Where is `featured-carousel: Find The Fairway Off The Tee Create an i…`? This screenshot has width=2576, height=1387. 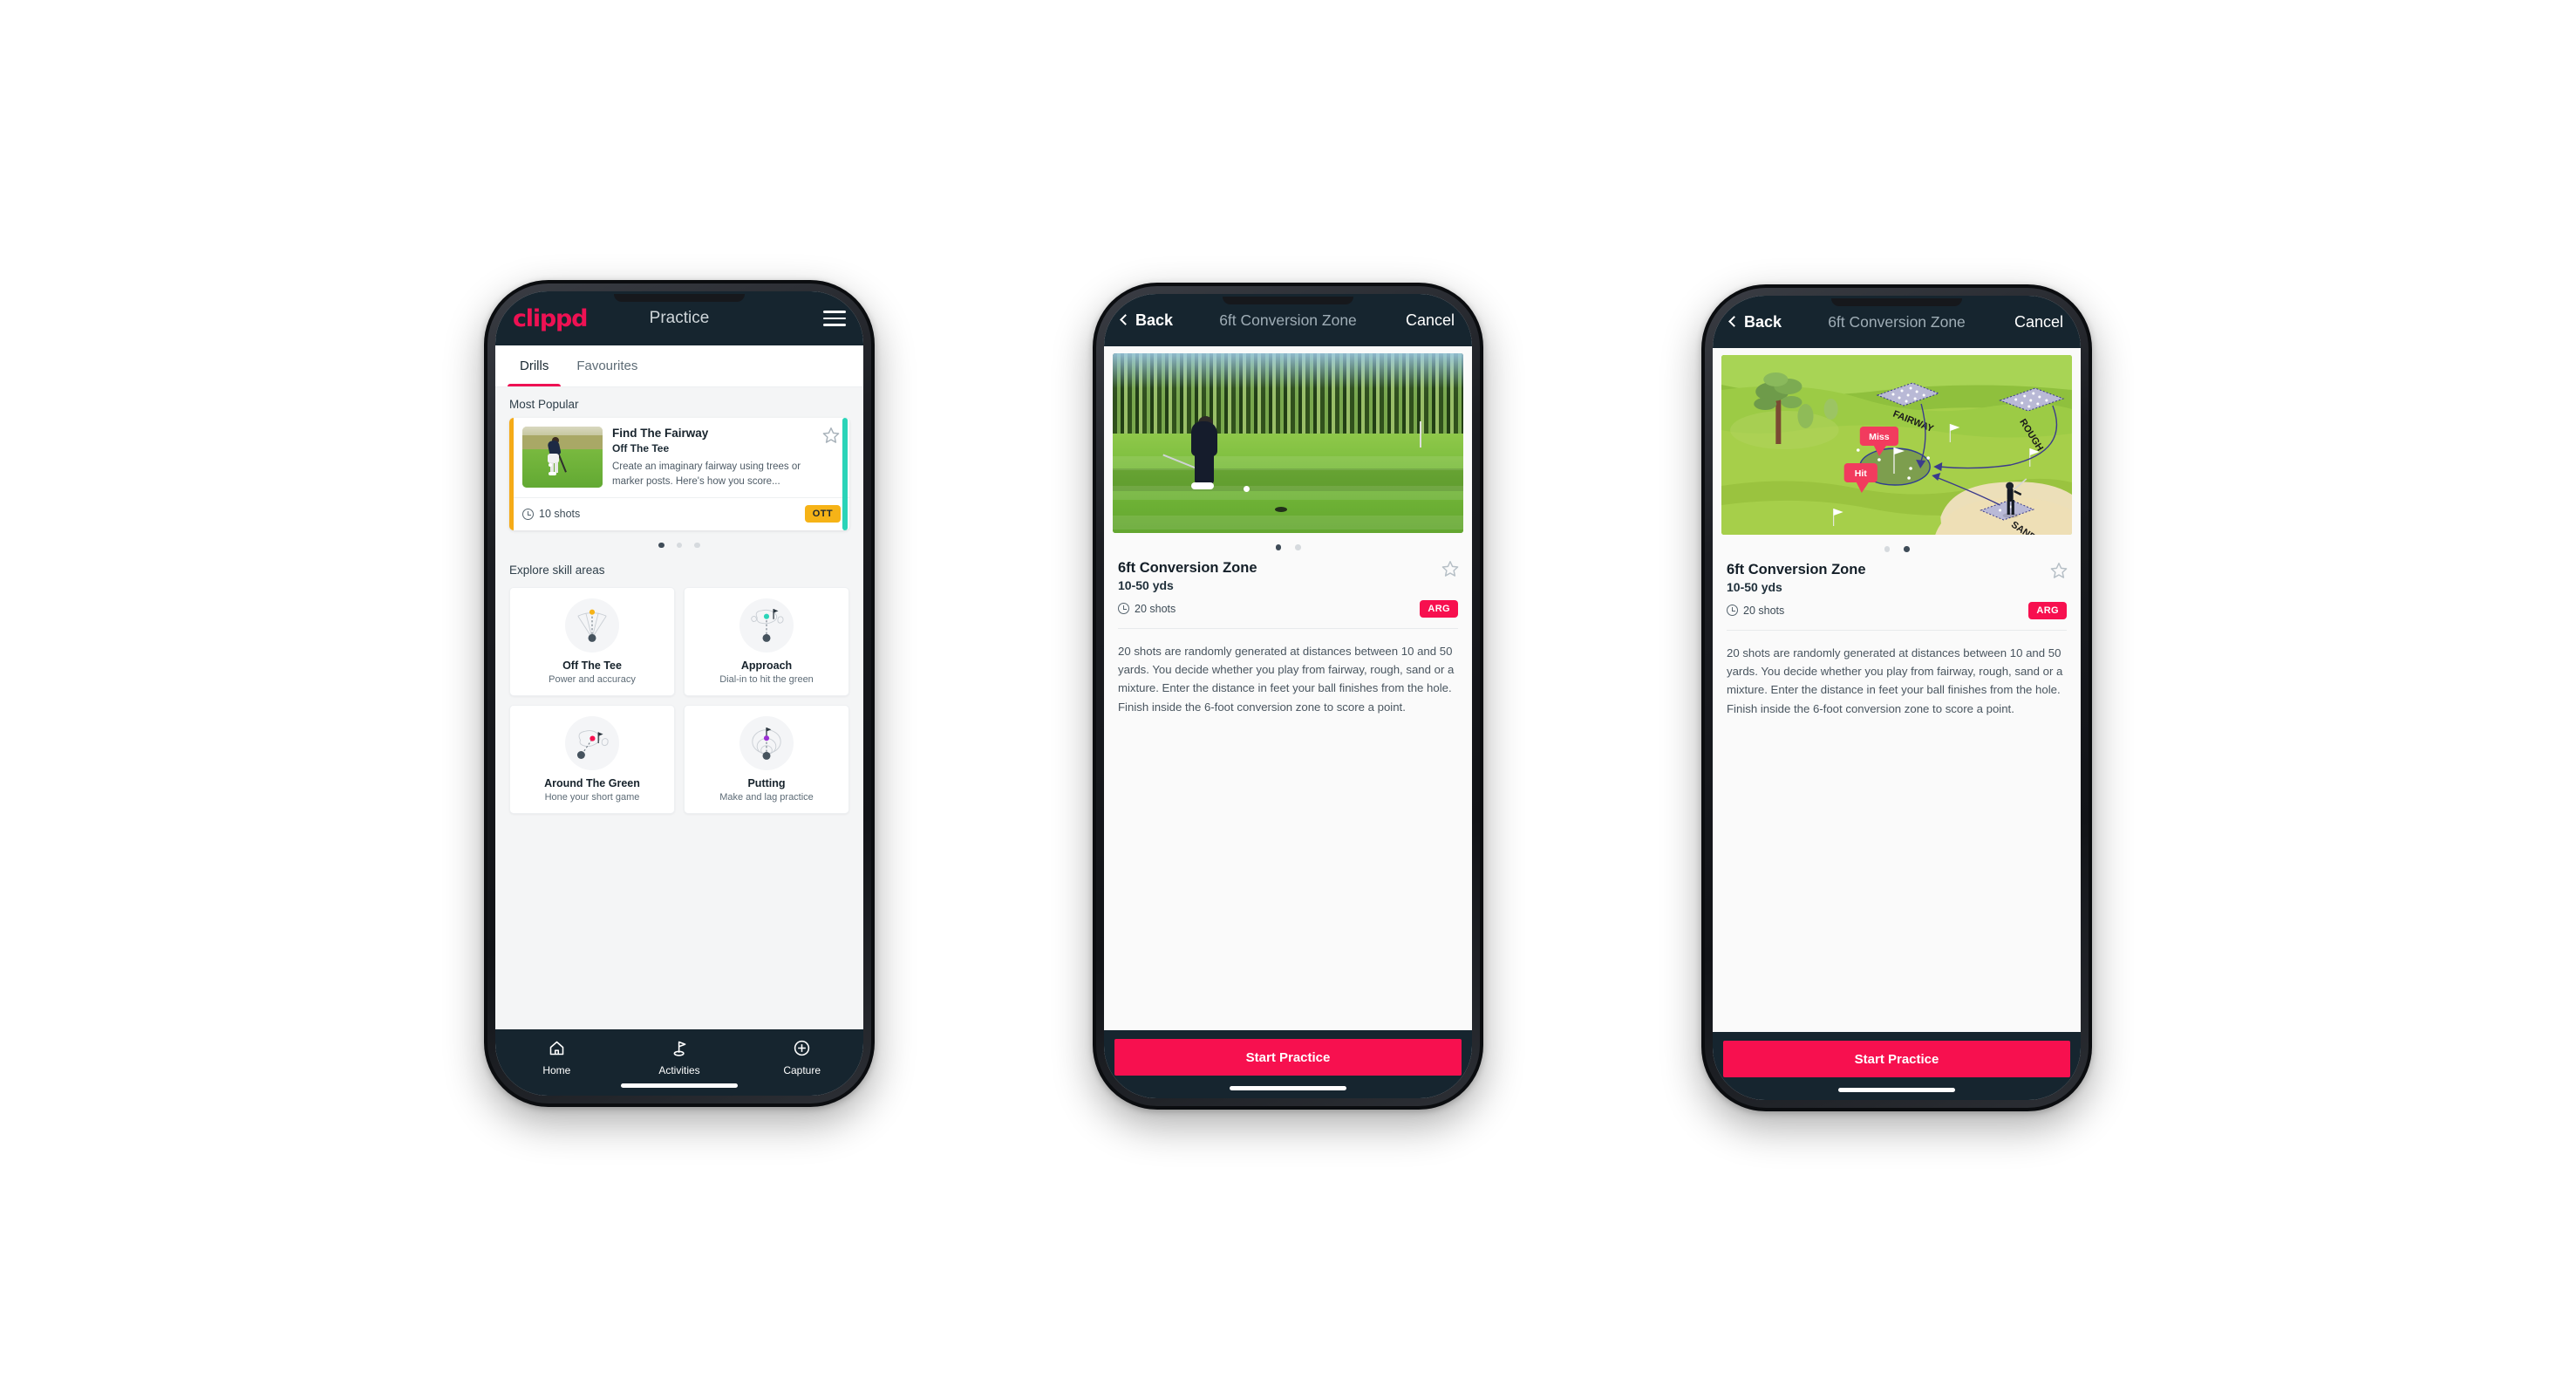
featured-carousel: Find The Fairway Off The Tee Create an i… is located at coordinates (679, 474).